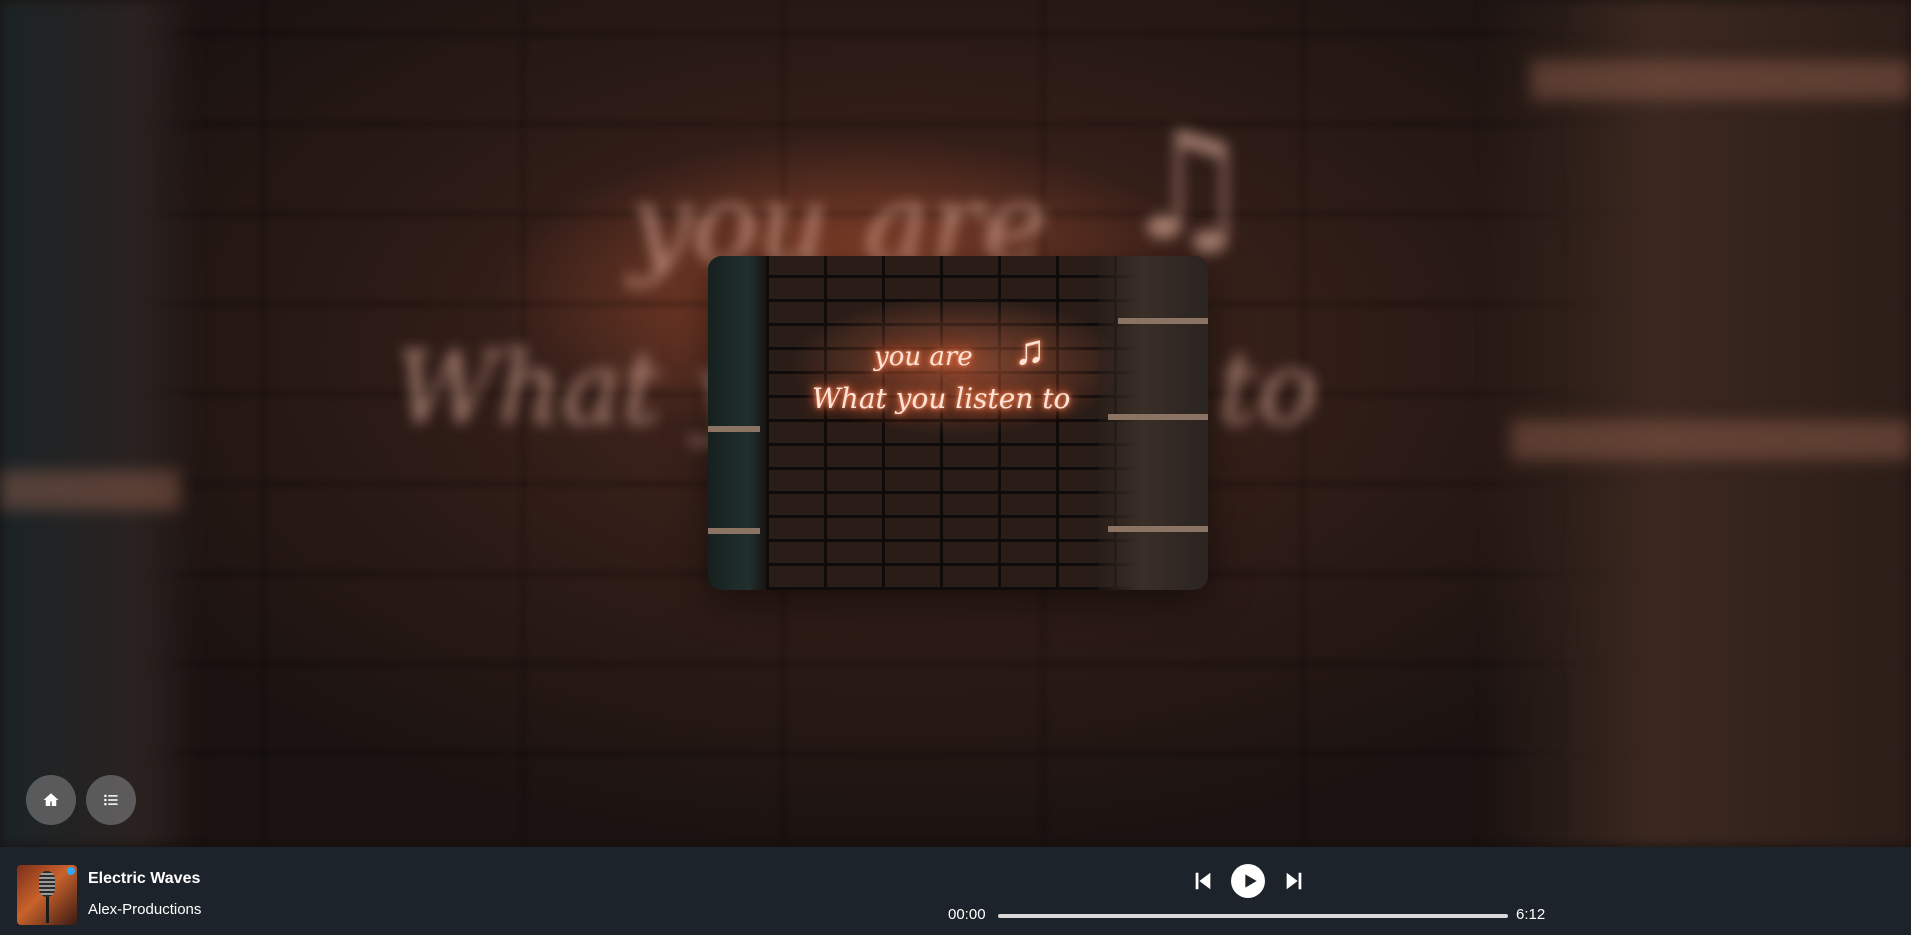 Image resolution: width=1911 pixels, height=935 pixels. Describe the element at coordinates (941, 398) in the screenshot. I see `neon-text-line2: What you listen to` at that location.